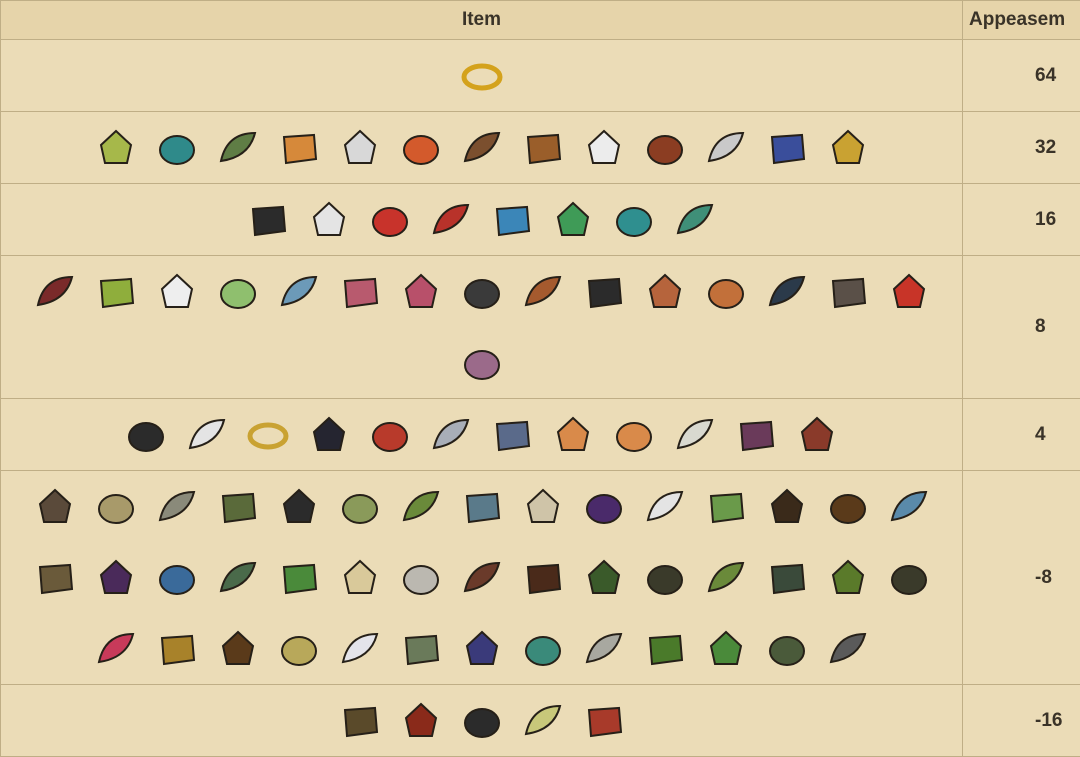 The image size is (1080, 757). I want to click on snow-pile-icon, so click(359, 648).